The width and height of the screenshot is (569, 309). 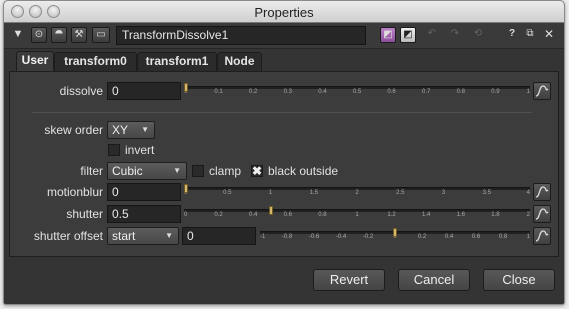 What do you see at coordinates (39, 35) in the screenshot?
I see `viewer-center-icon: ⊙` at bounding box center [39, 35].